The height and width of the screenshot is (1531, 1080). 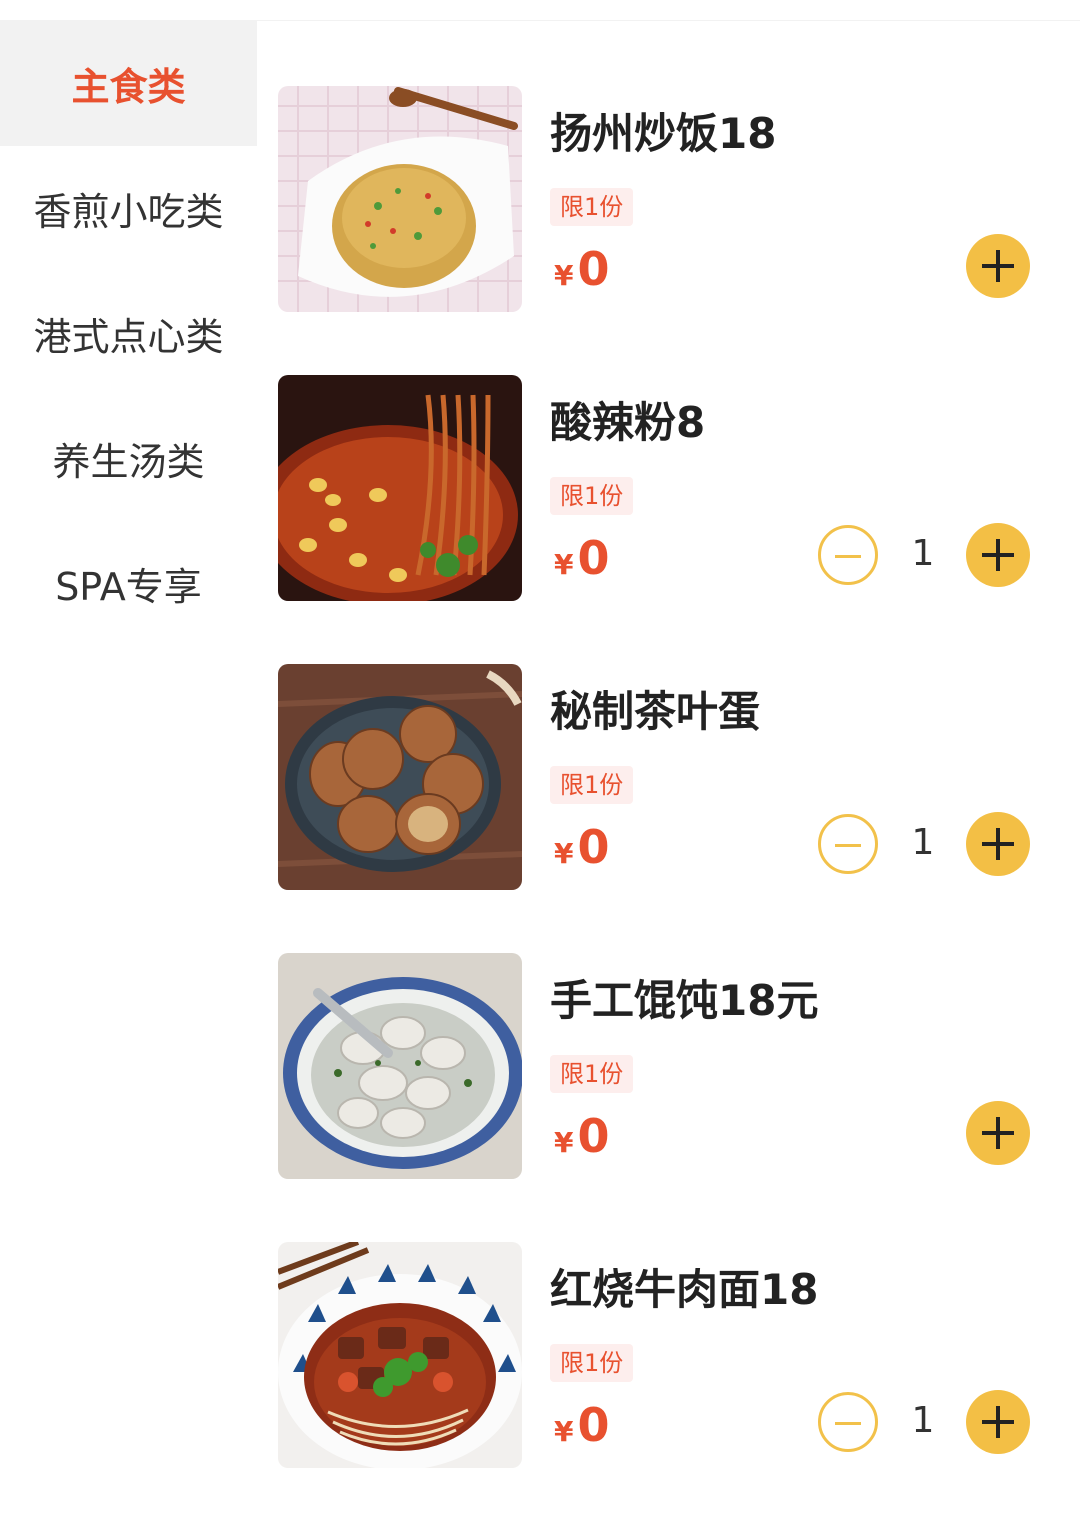 I want to click on product-name: 酸辣粉8, so click(x=628, y=422).